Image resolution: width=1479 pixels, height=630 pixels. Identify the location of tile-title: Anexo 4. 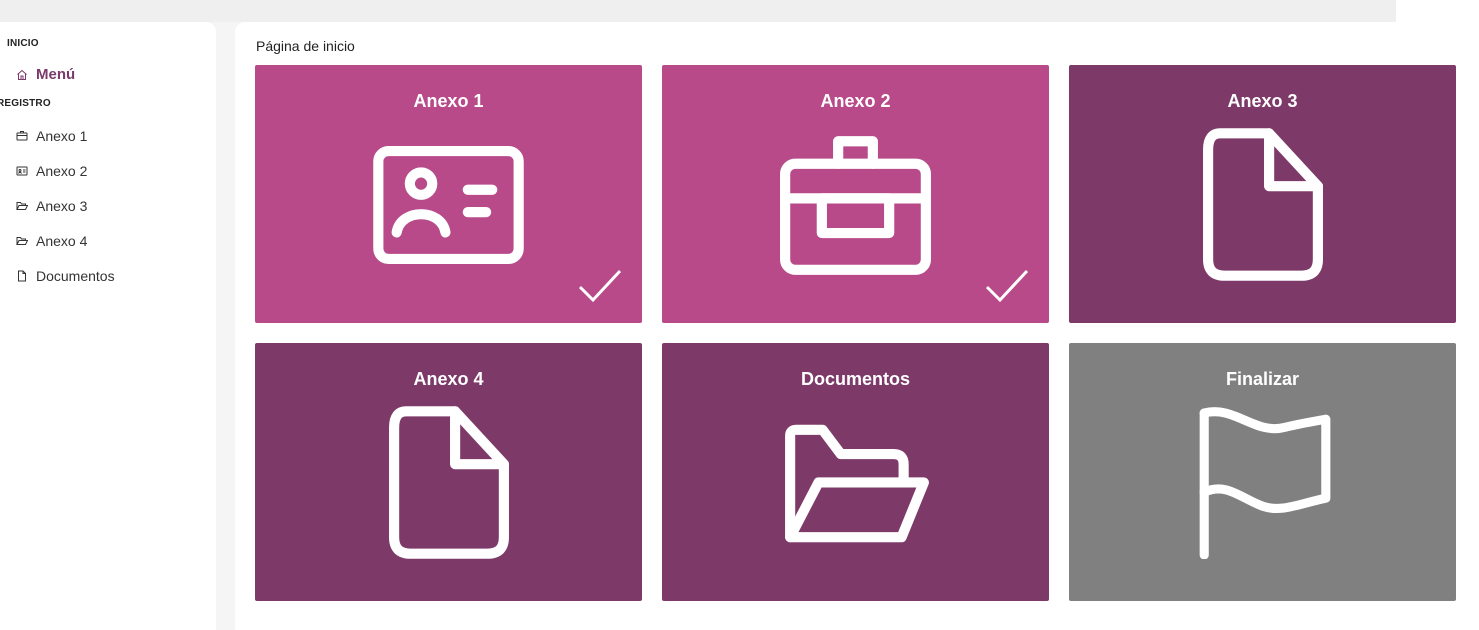
(448, 379).